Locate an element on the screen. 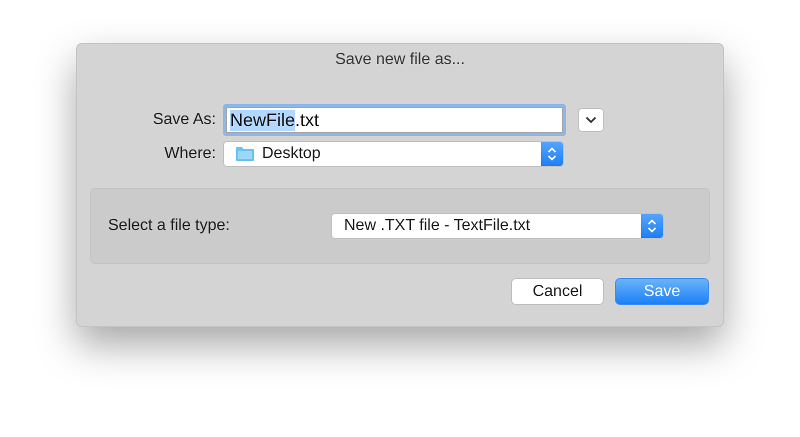 The image size is (800, 437). cancel-button: Cancel is located at coordinates (557, 291).